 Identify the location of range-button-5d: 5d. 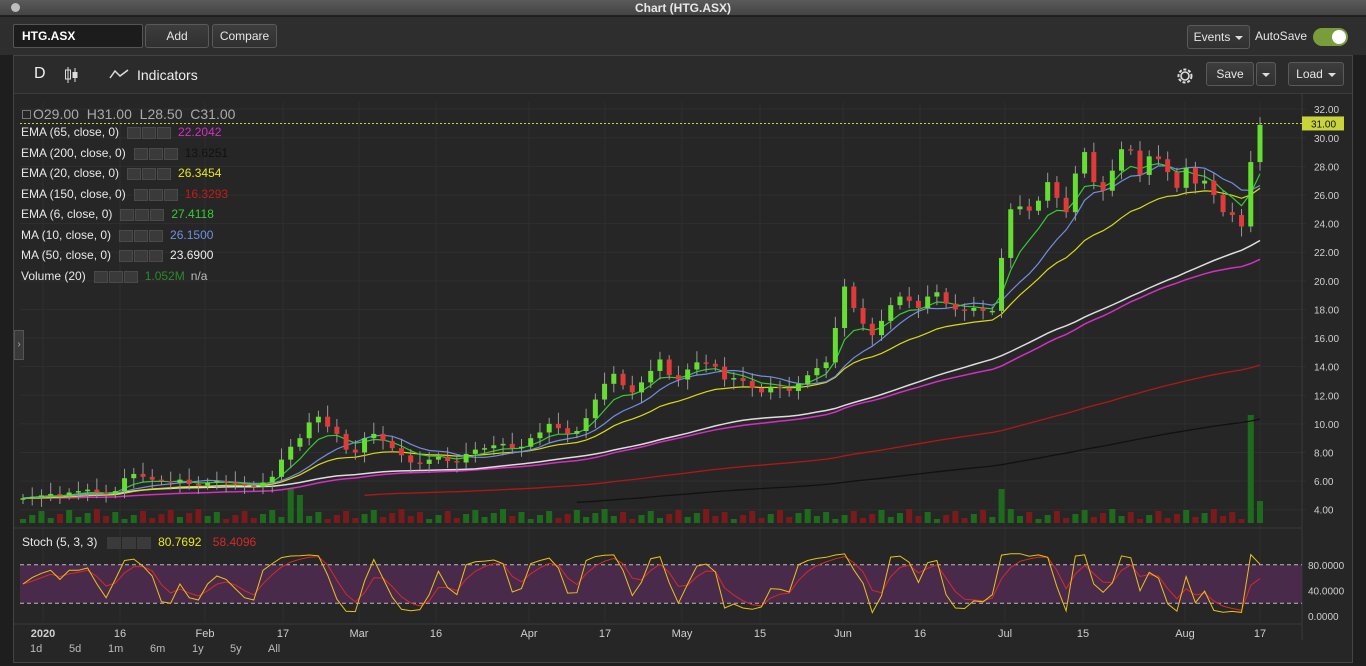
(75, 649).